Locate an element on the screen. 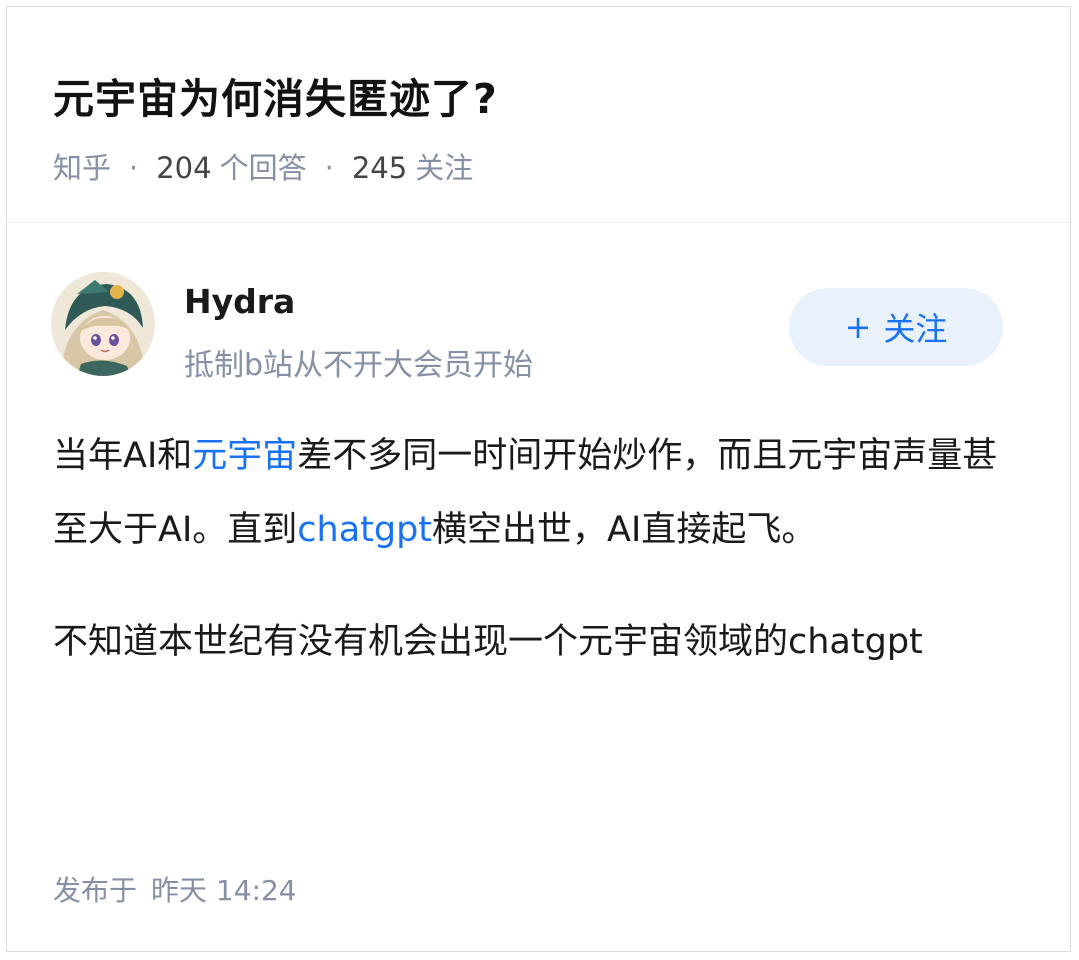  avatar-illustration-icon is located at coordinates (103, 324).